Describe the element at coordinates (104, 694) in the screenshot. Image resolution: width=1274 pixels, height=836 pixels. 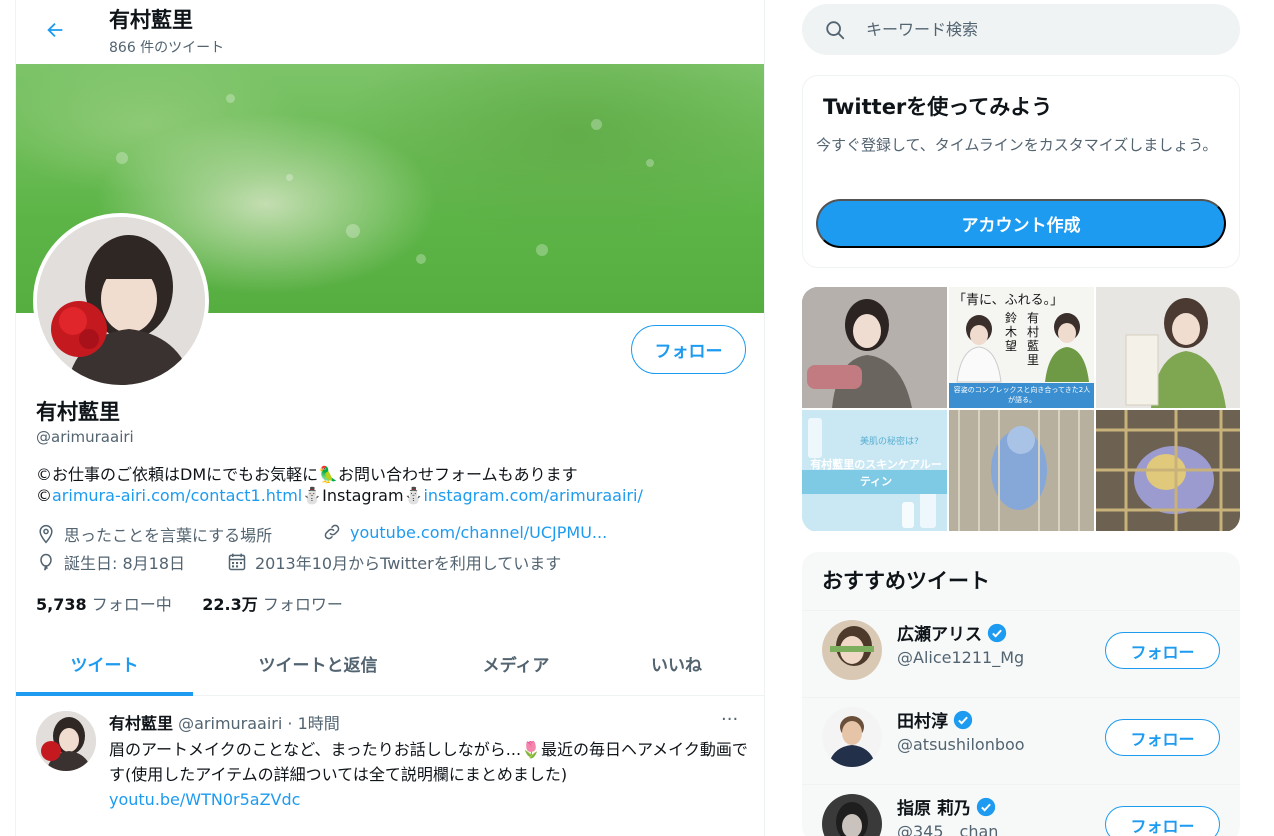
I see `active-tab-indicator` at that location.